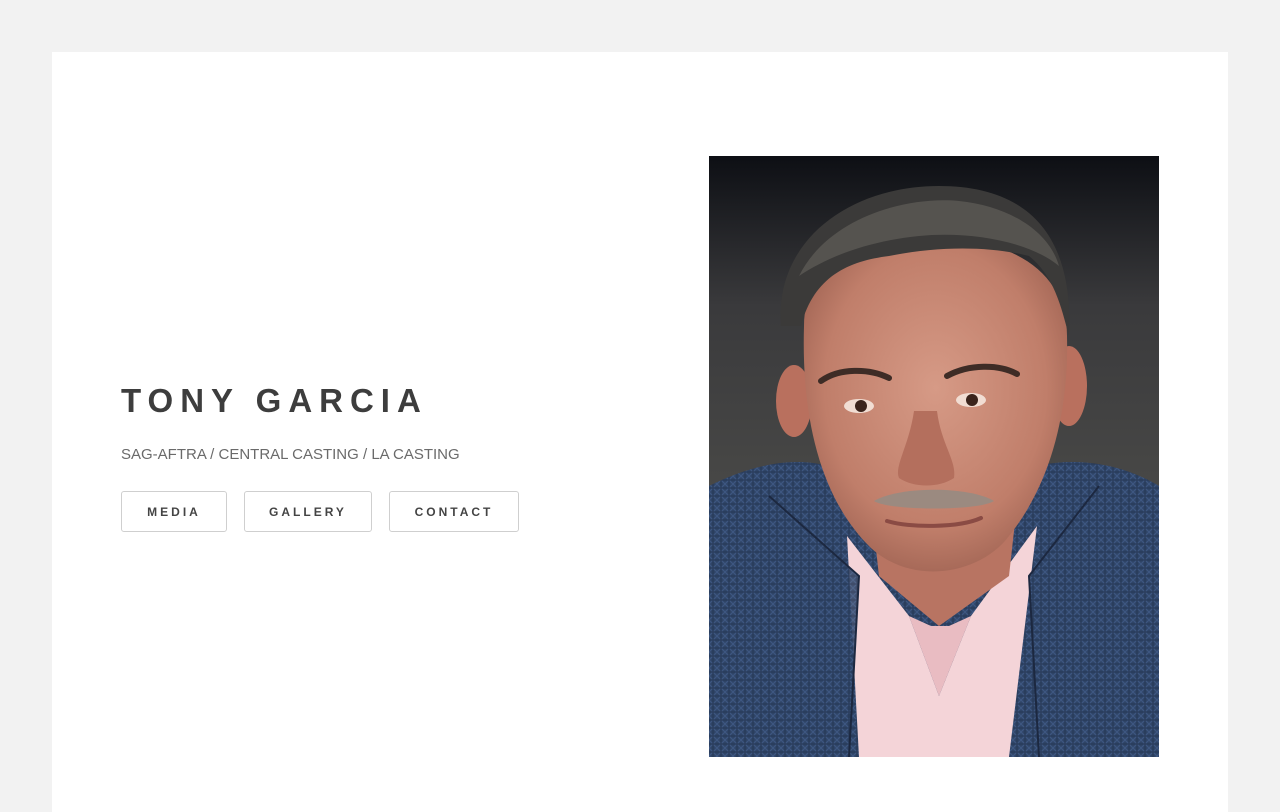 Image resolution: width=1280 pixels, height=812 pixels. Describe the element at coordinates (174, 511) in the screenshot. I see `media-button: MEDIA` at that location.